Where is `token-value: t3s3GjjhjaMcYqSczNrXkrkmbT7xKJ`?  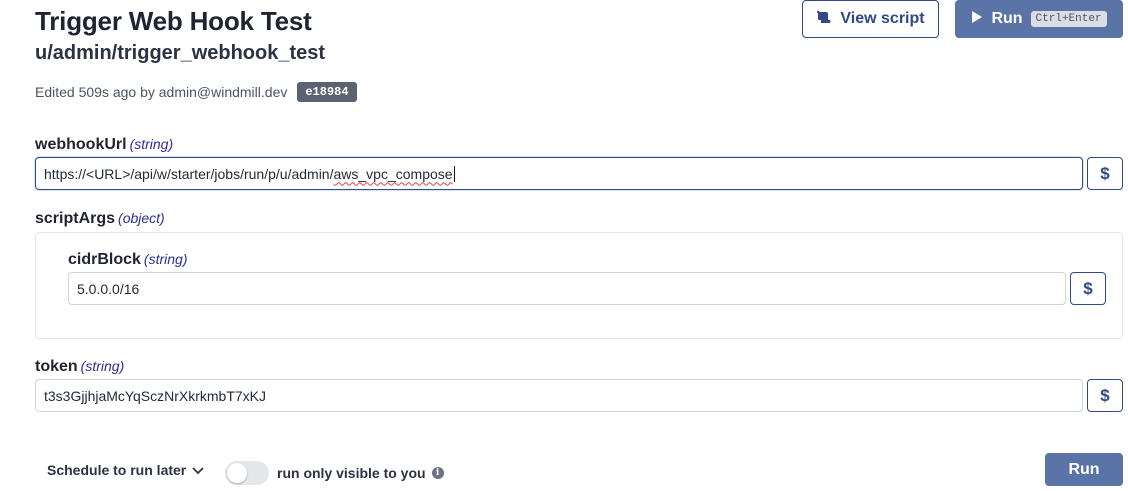 token-value: t3s3GjjhjaMcYqSczNrXkrkmbT7xKJ is located at coordinates (155, 395).